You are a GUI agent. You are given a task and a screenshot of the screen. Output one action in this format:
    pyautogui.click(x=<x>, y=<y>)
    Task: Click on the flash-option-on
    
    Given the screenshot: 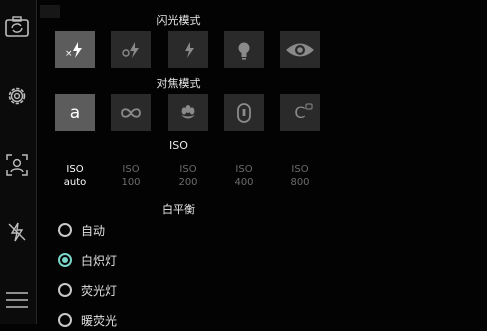 What is the action you would take?
    pyautogui.click(x=188, y=49)
    